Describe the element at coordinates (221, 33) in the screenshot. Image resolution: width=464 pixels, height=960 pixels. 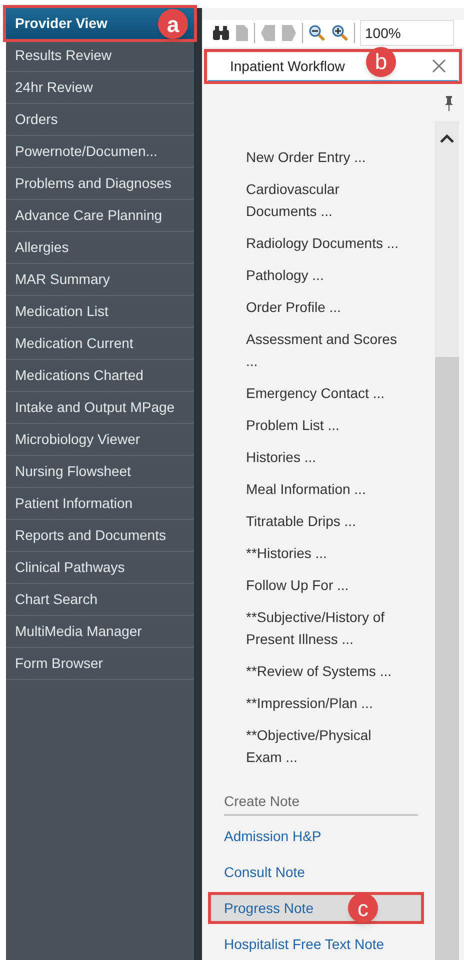
I see `binoculars-icon` at that location.